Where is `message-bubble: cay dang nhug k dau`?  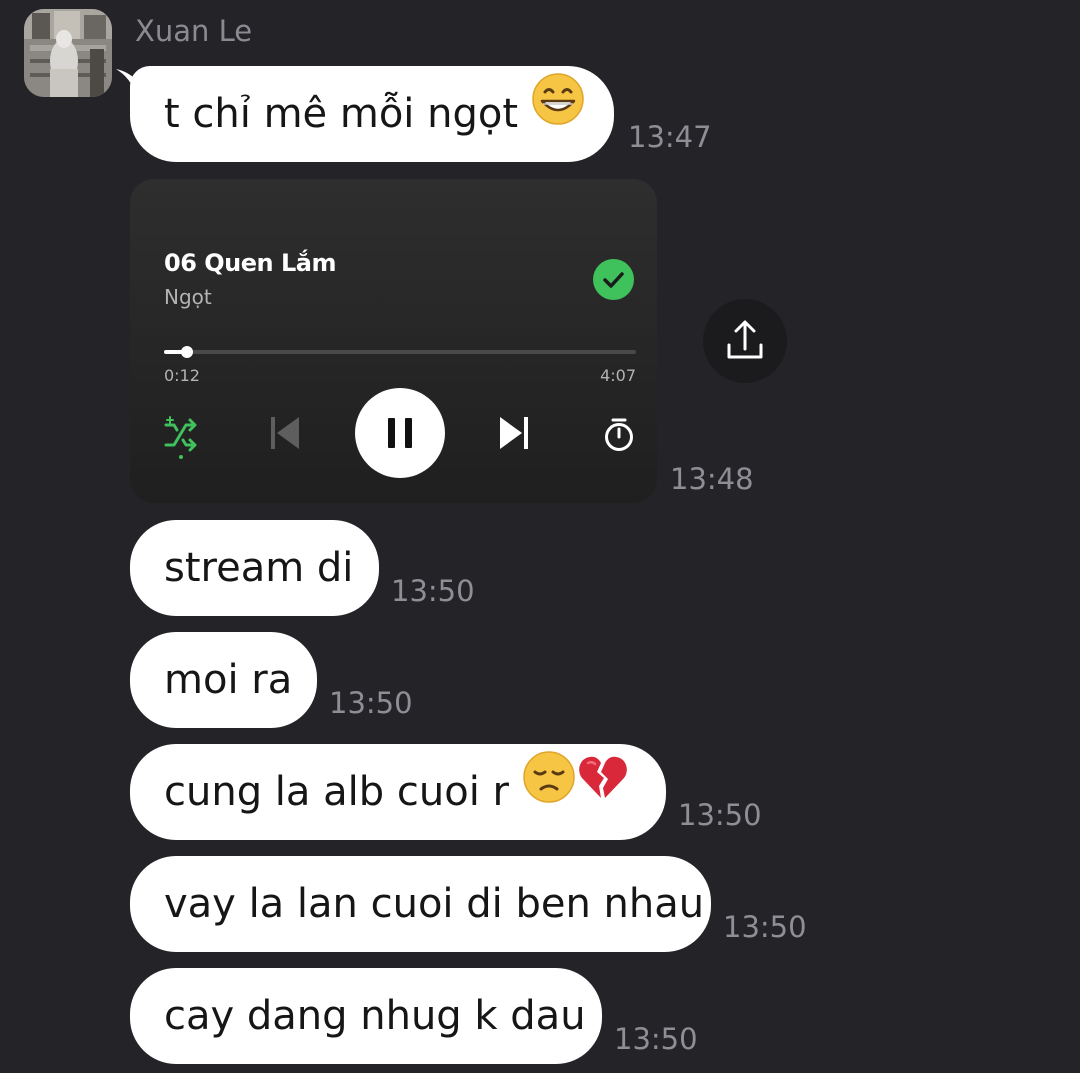
message-bubble: cay dang nhug k dau is located at coordinates (366, 1016).